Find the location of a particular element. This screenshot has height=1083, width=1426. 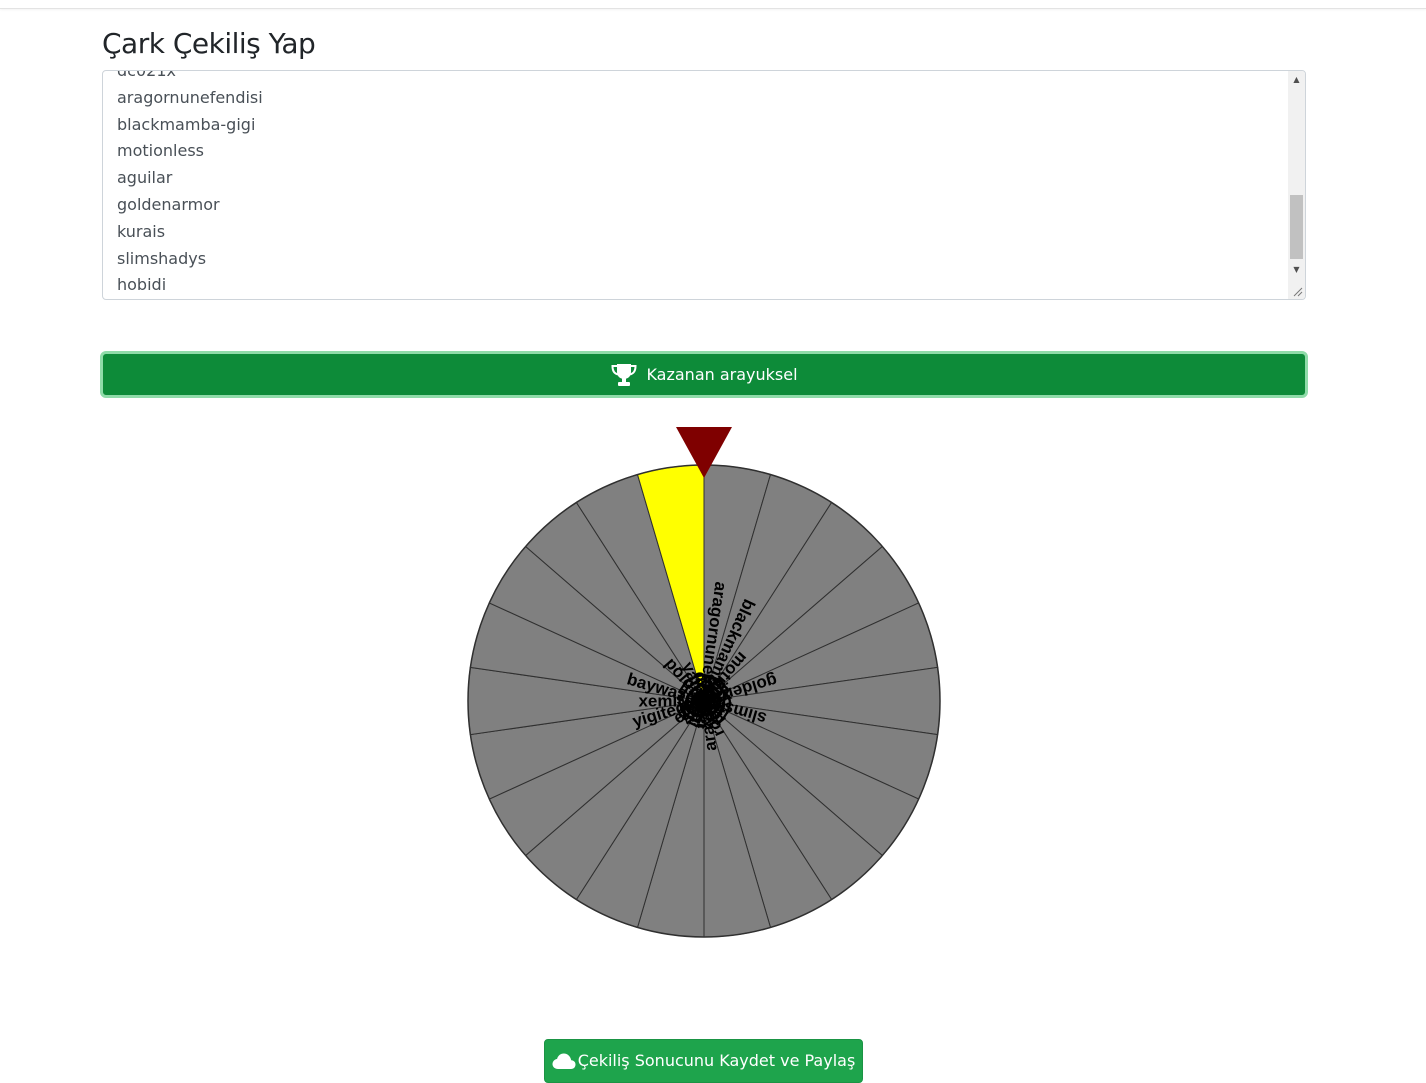

scrollbar-thumb is located at coordinates (1296, 227).